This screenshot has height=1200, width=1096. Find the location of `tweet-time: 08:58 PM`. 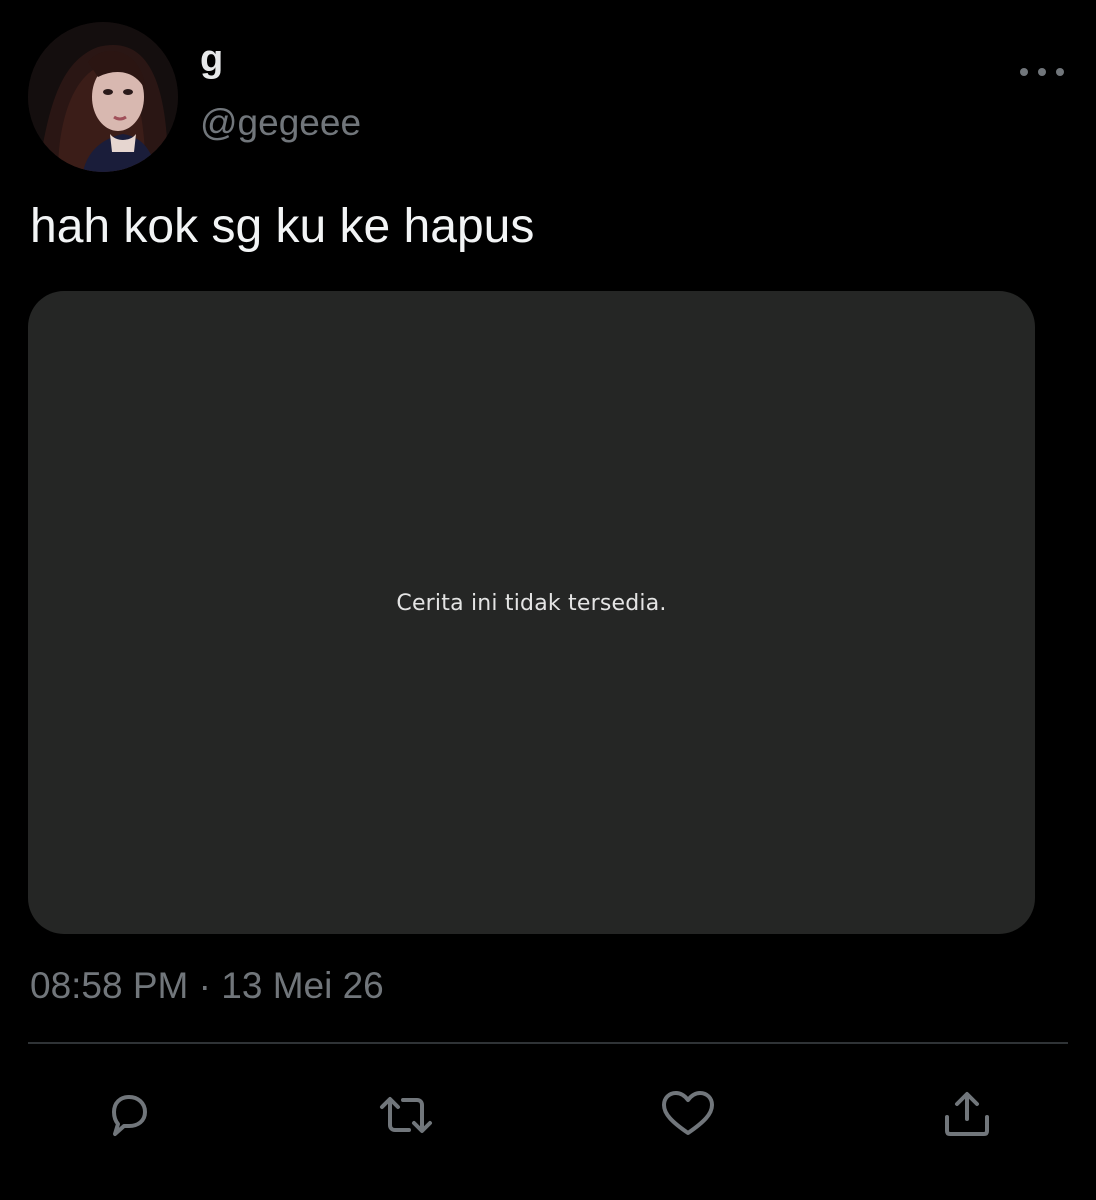

tweet-time: 08:58 PM is located at coordinates (109, 985).